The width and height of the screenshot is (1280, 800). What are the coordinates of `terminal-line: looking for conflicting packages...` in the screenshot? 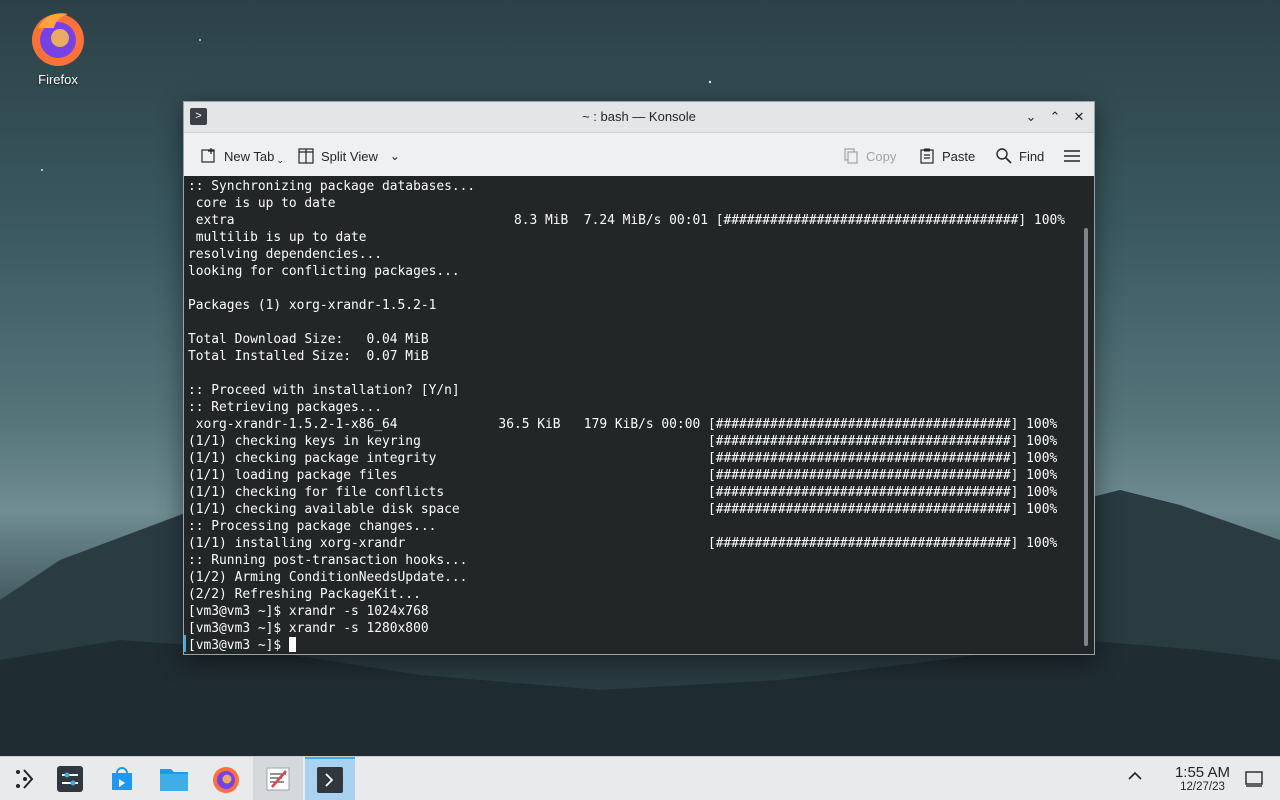 It's located at (324, 271).